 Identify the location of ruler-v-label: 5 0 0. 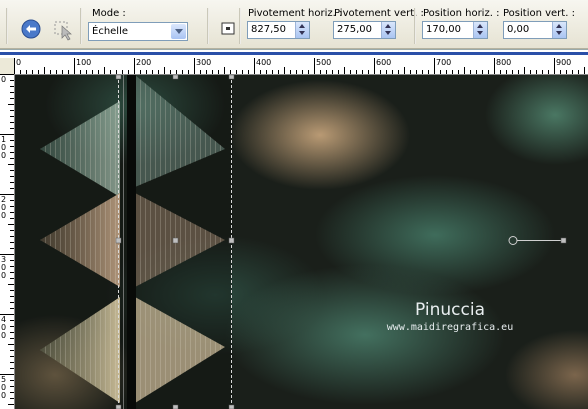
(4, 387).